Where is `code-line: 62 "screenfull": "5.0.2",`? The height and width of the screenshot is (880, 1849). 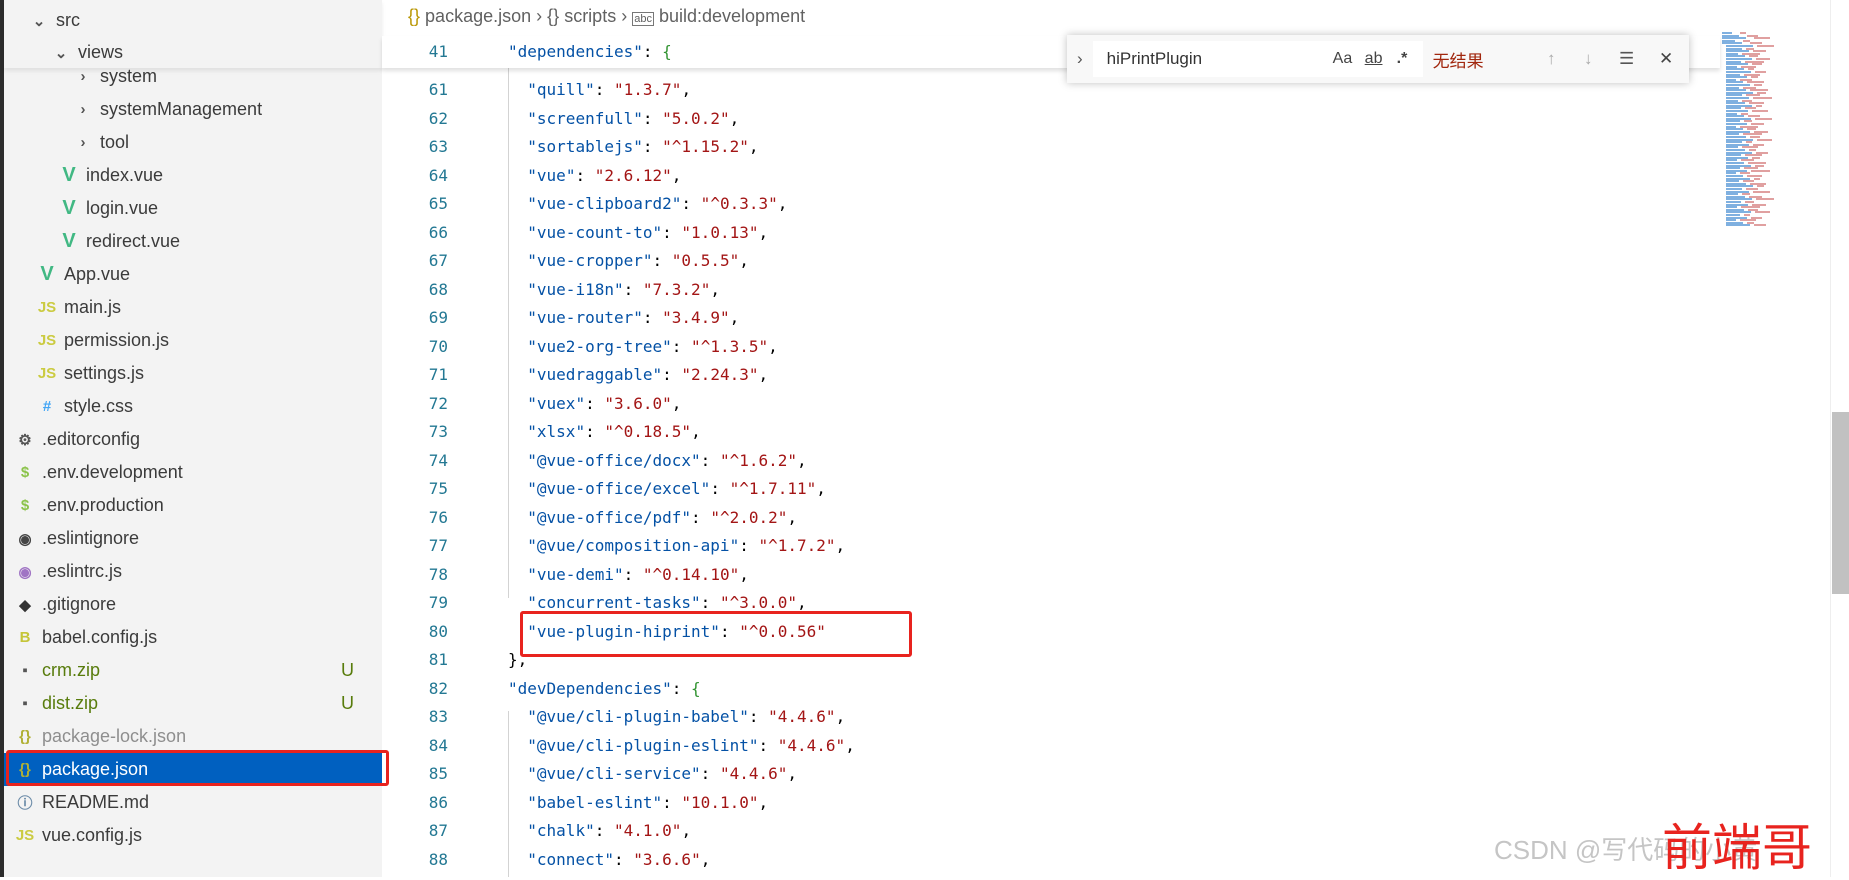
code-line: 62 "screenfull": "5.0.2", is located at coordinates (1052, 119).